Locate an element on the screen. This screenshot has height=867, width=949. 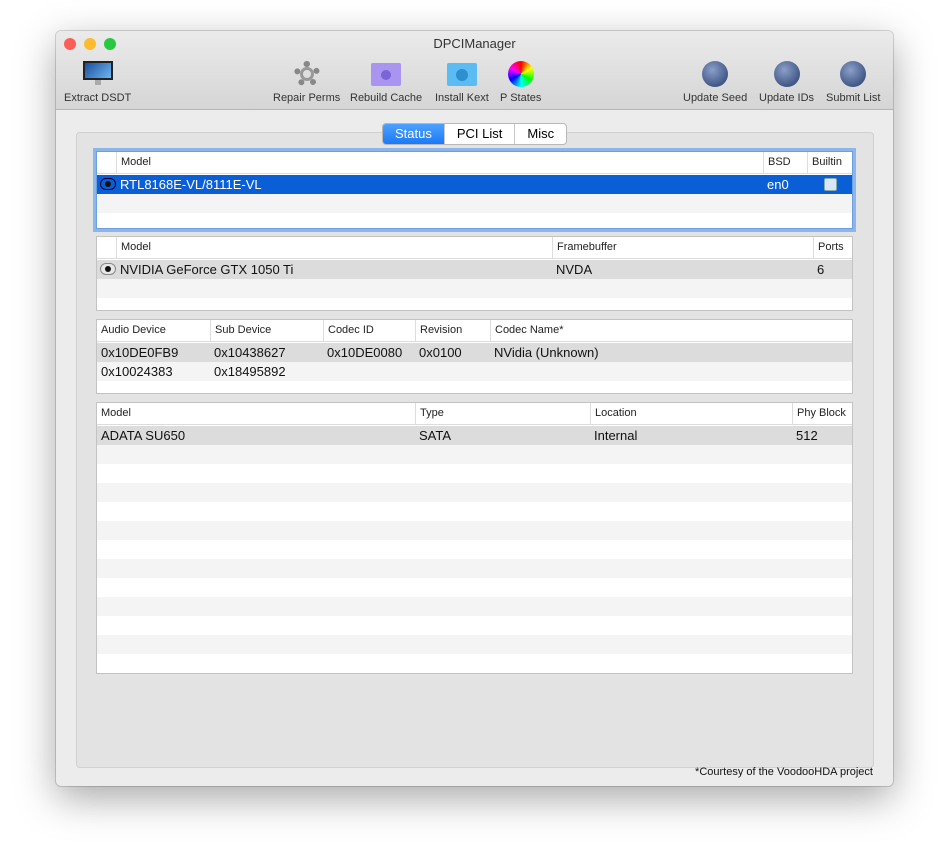
toolbar-label: Update Seed is located at coordinates (715, 98).